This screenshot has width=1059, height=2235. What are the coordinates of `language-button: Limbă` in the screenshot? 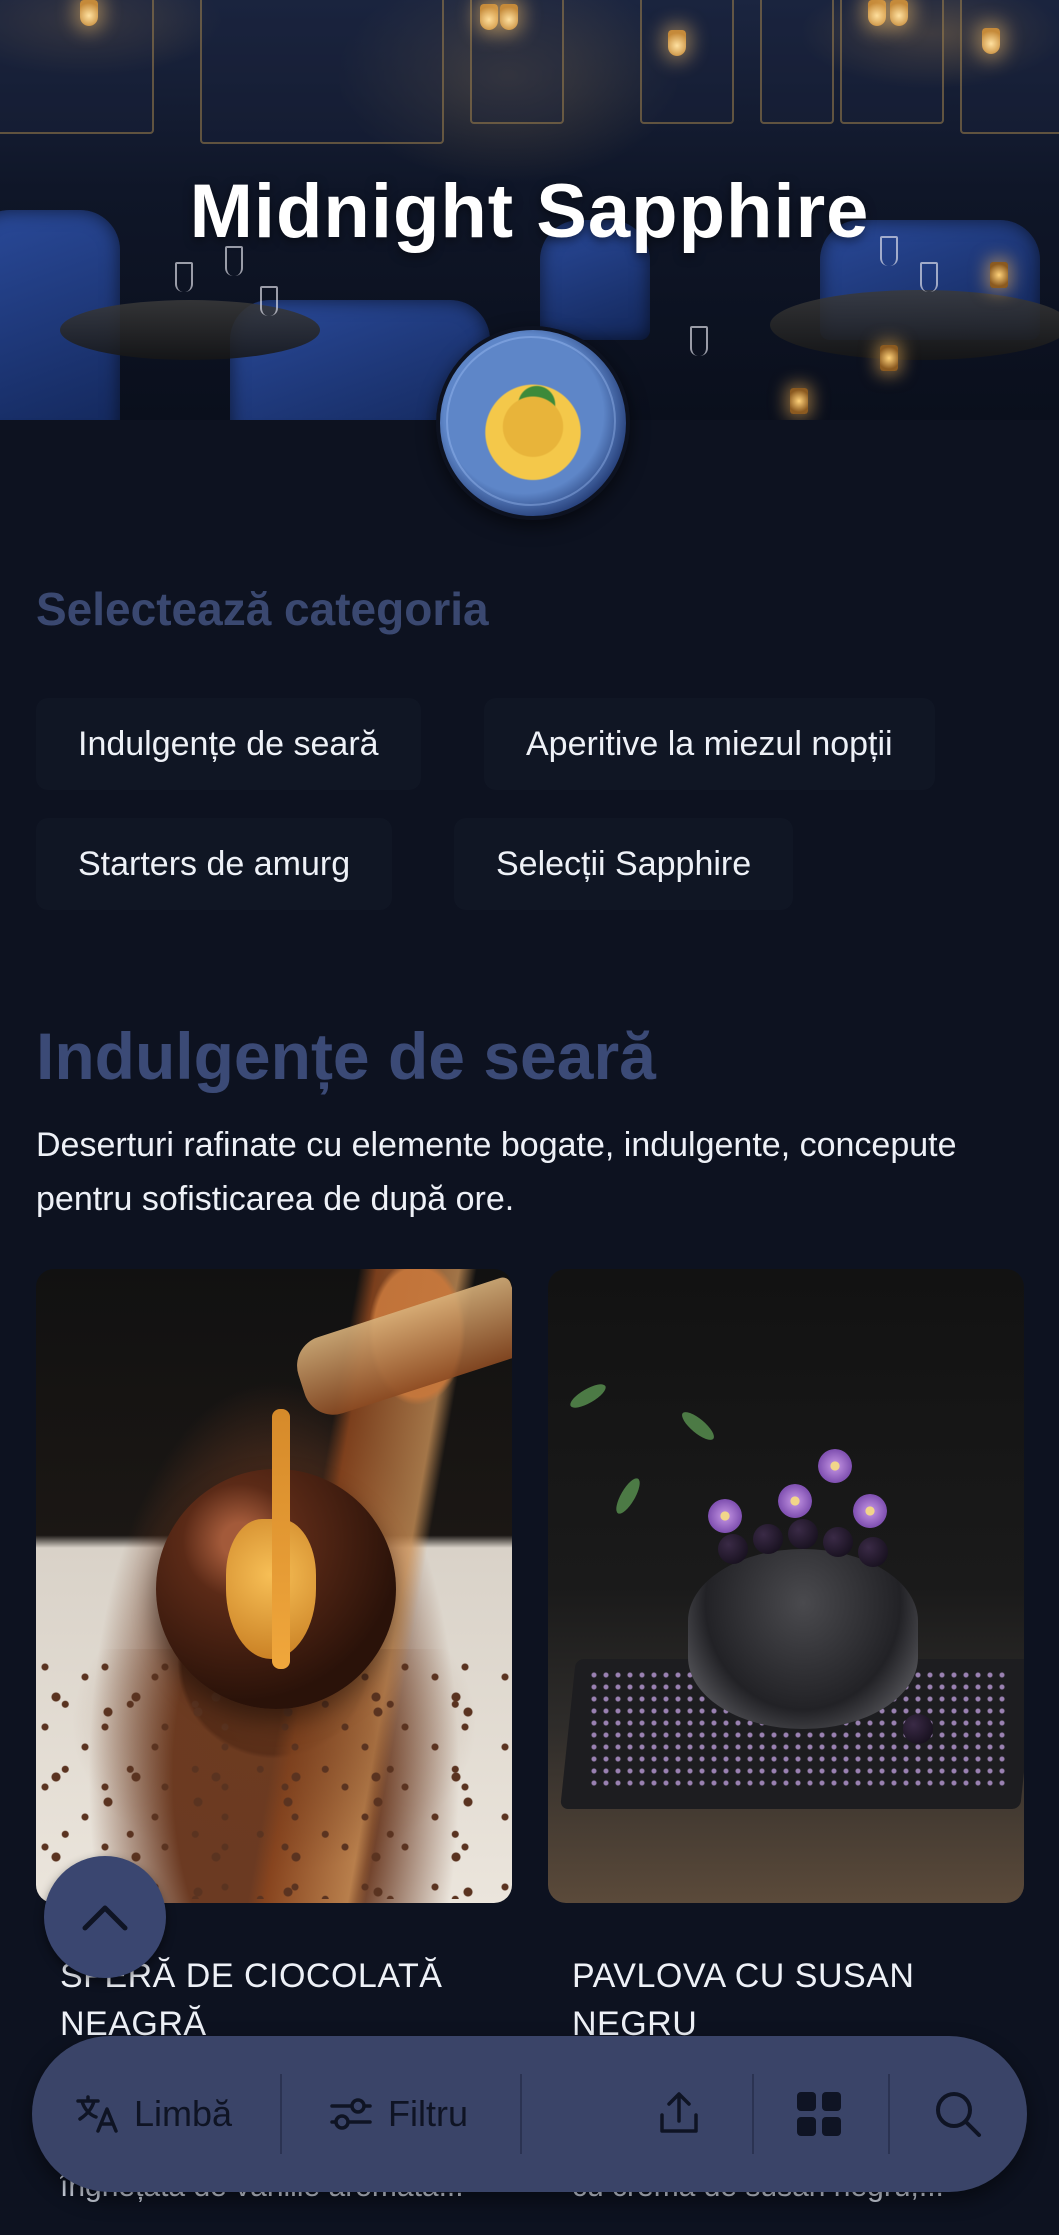 It's located at (153, 2114).